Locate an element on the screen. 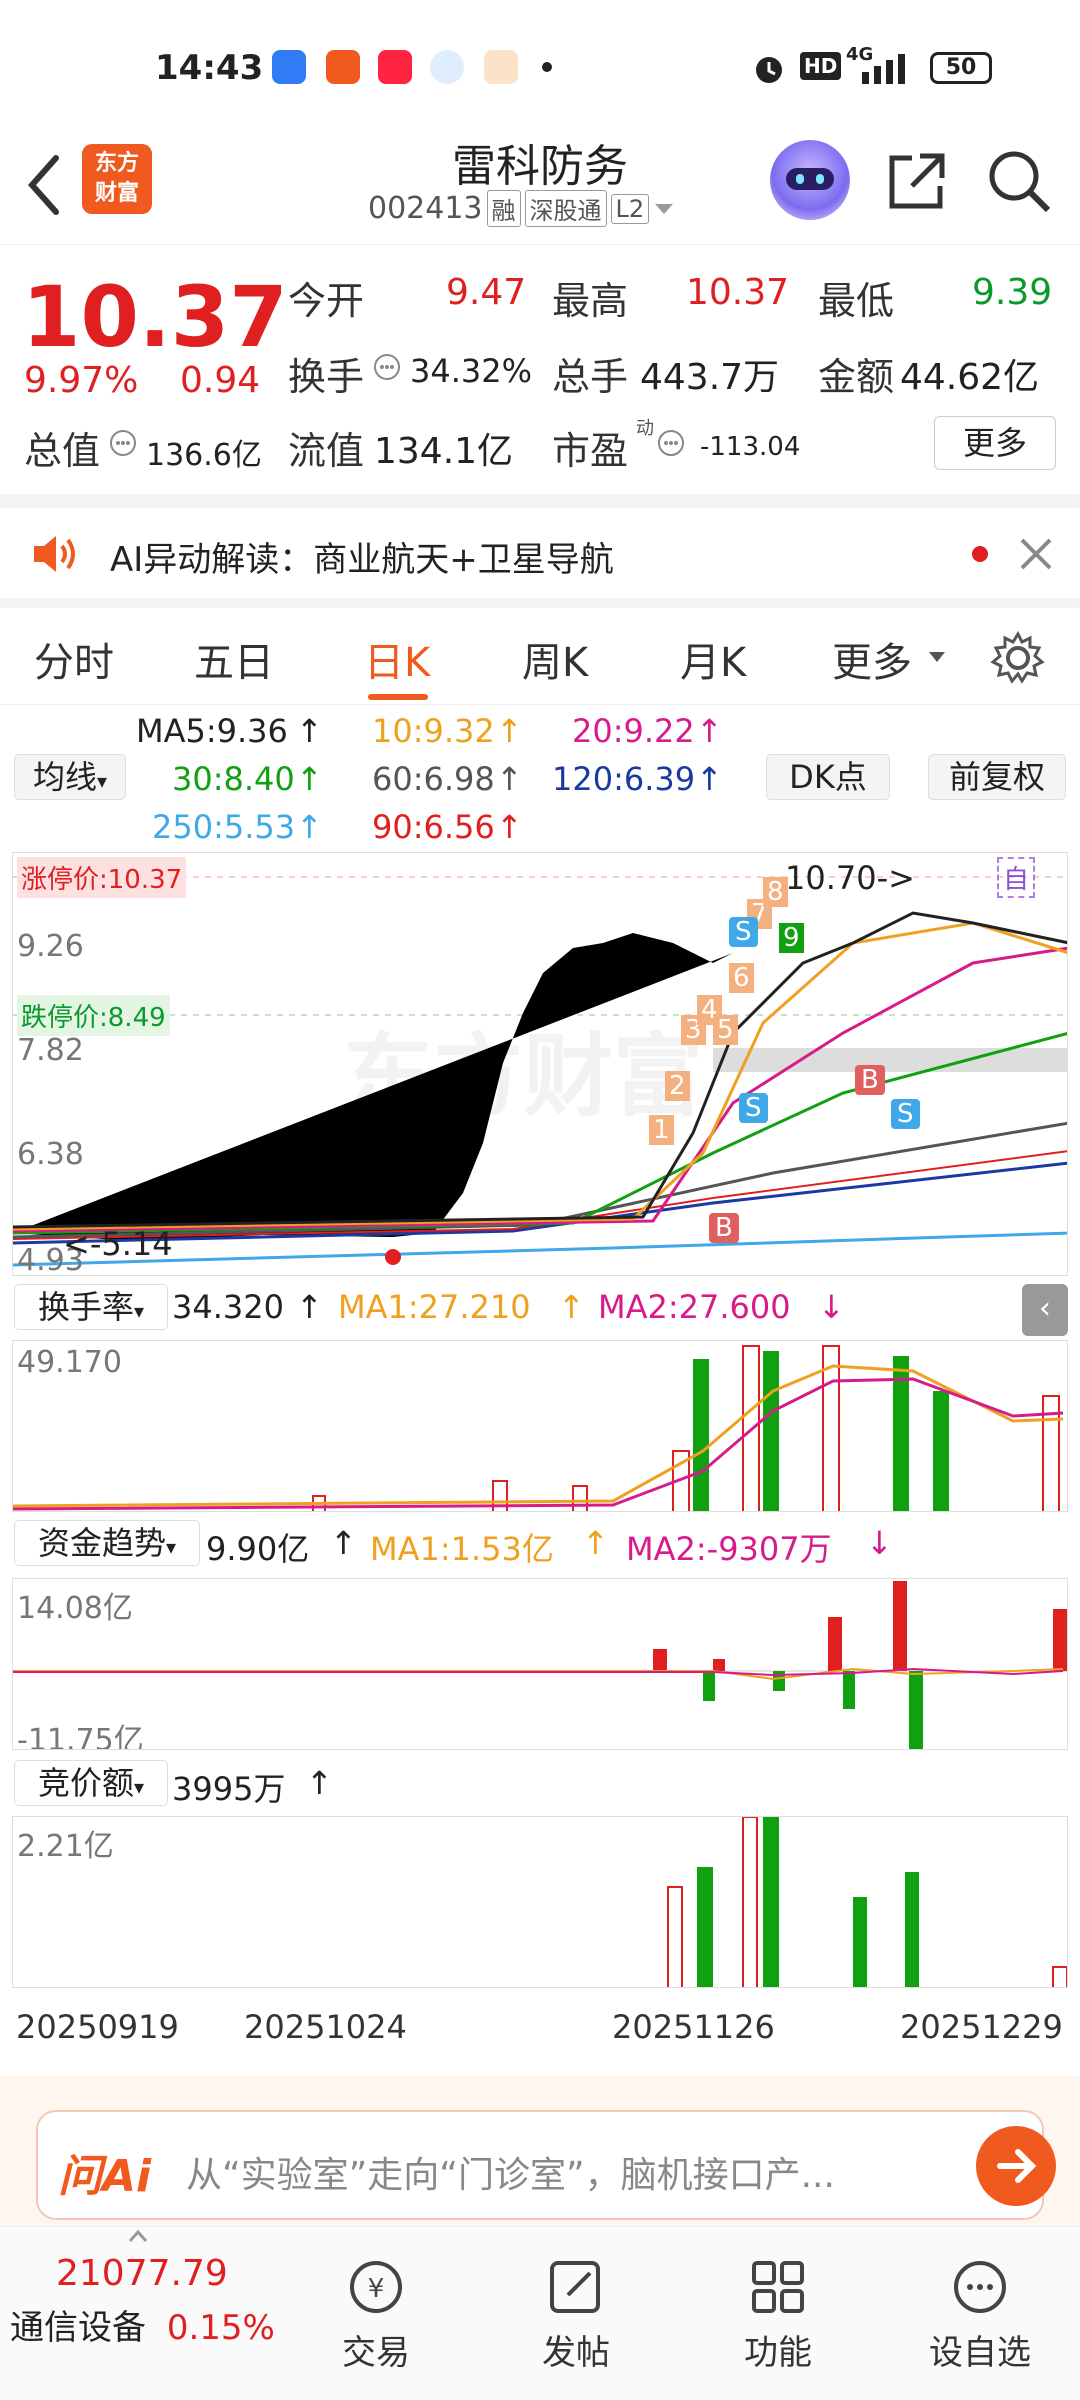 This screenshot has width=1080, height=2400. volume-value: 443.7万 is located at coordinates (710, 377).